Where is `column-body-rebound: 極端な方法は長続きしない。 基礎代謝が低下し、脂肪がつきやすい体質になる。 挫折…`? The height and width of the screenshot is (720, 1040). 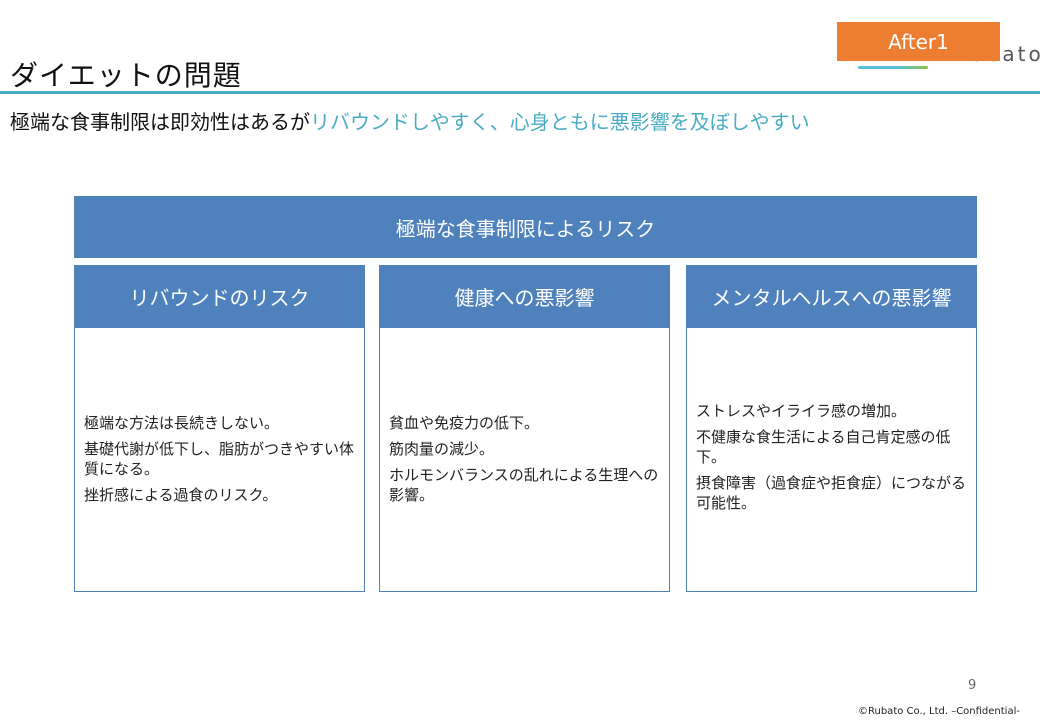
column-body-rebound: 極端な方法は長続きしない。 基礎代謝が低下し、脂肪がつきやすい体質になる。 挫折… is located at coordinates (219, 460).